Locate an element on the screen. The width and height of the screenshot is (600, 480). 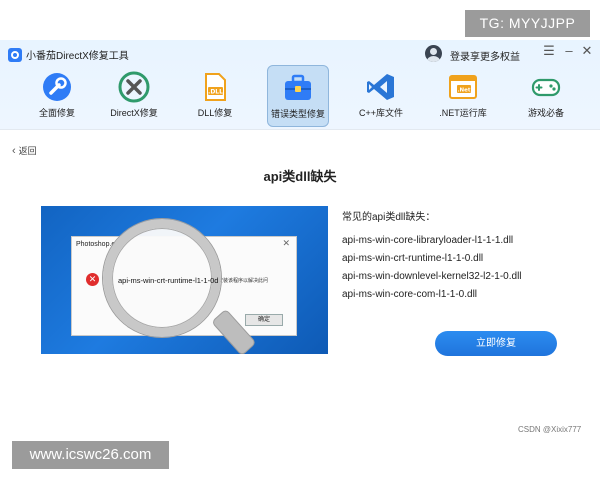
nav-label: DLL修复 is located at coordinates (215, 113).